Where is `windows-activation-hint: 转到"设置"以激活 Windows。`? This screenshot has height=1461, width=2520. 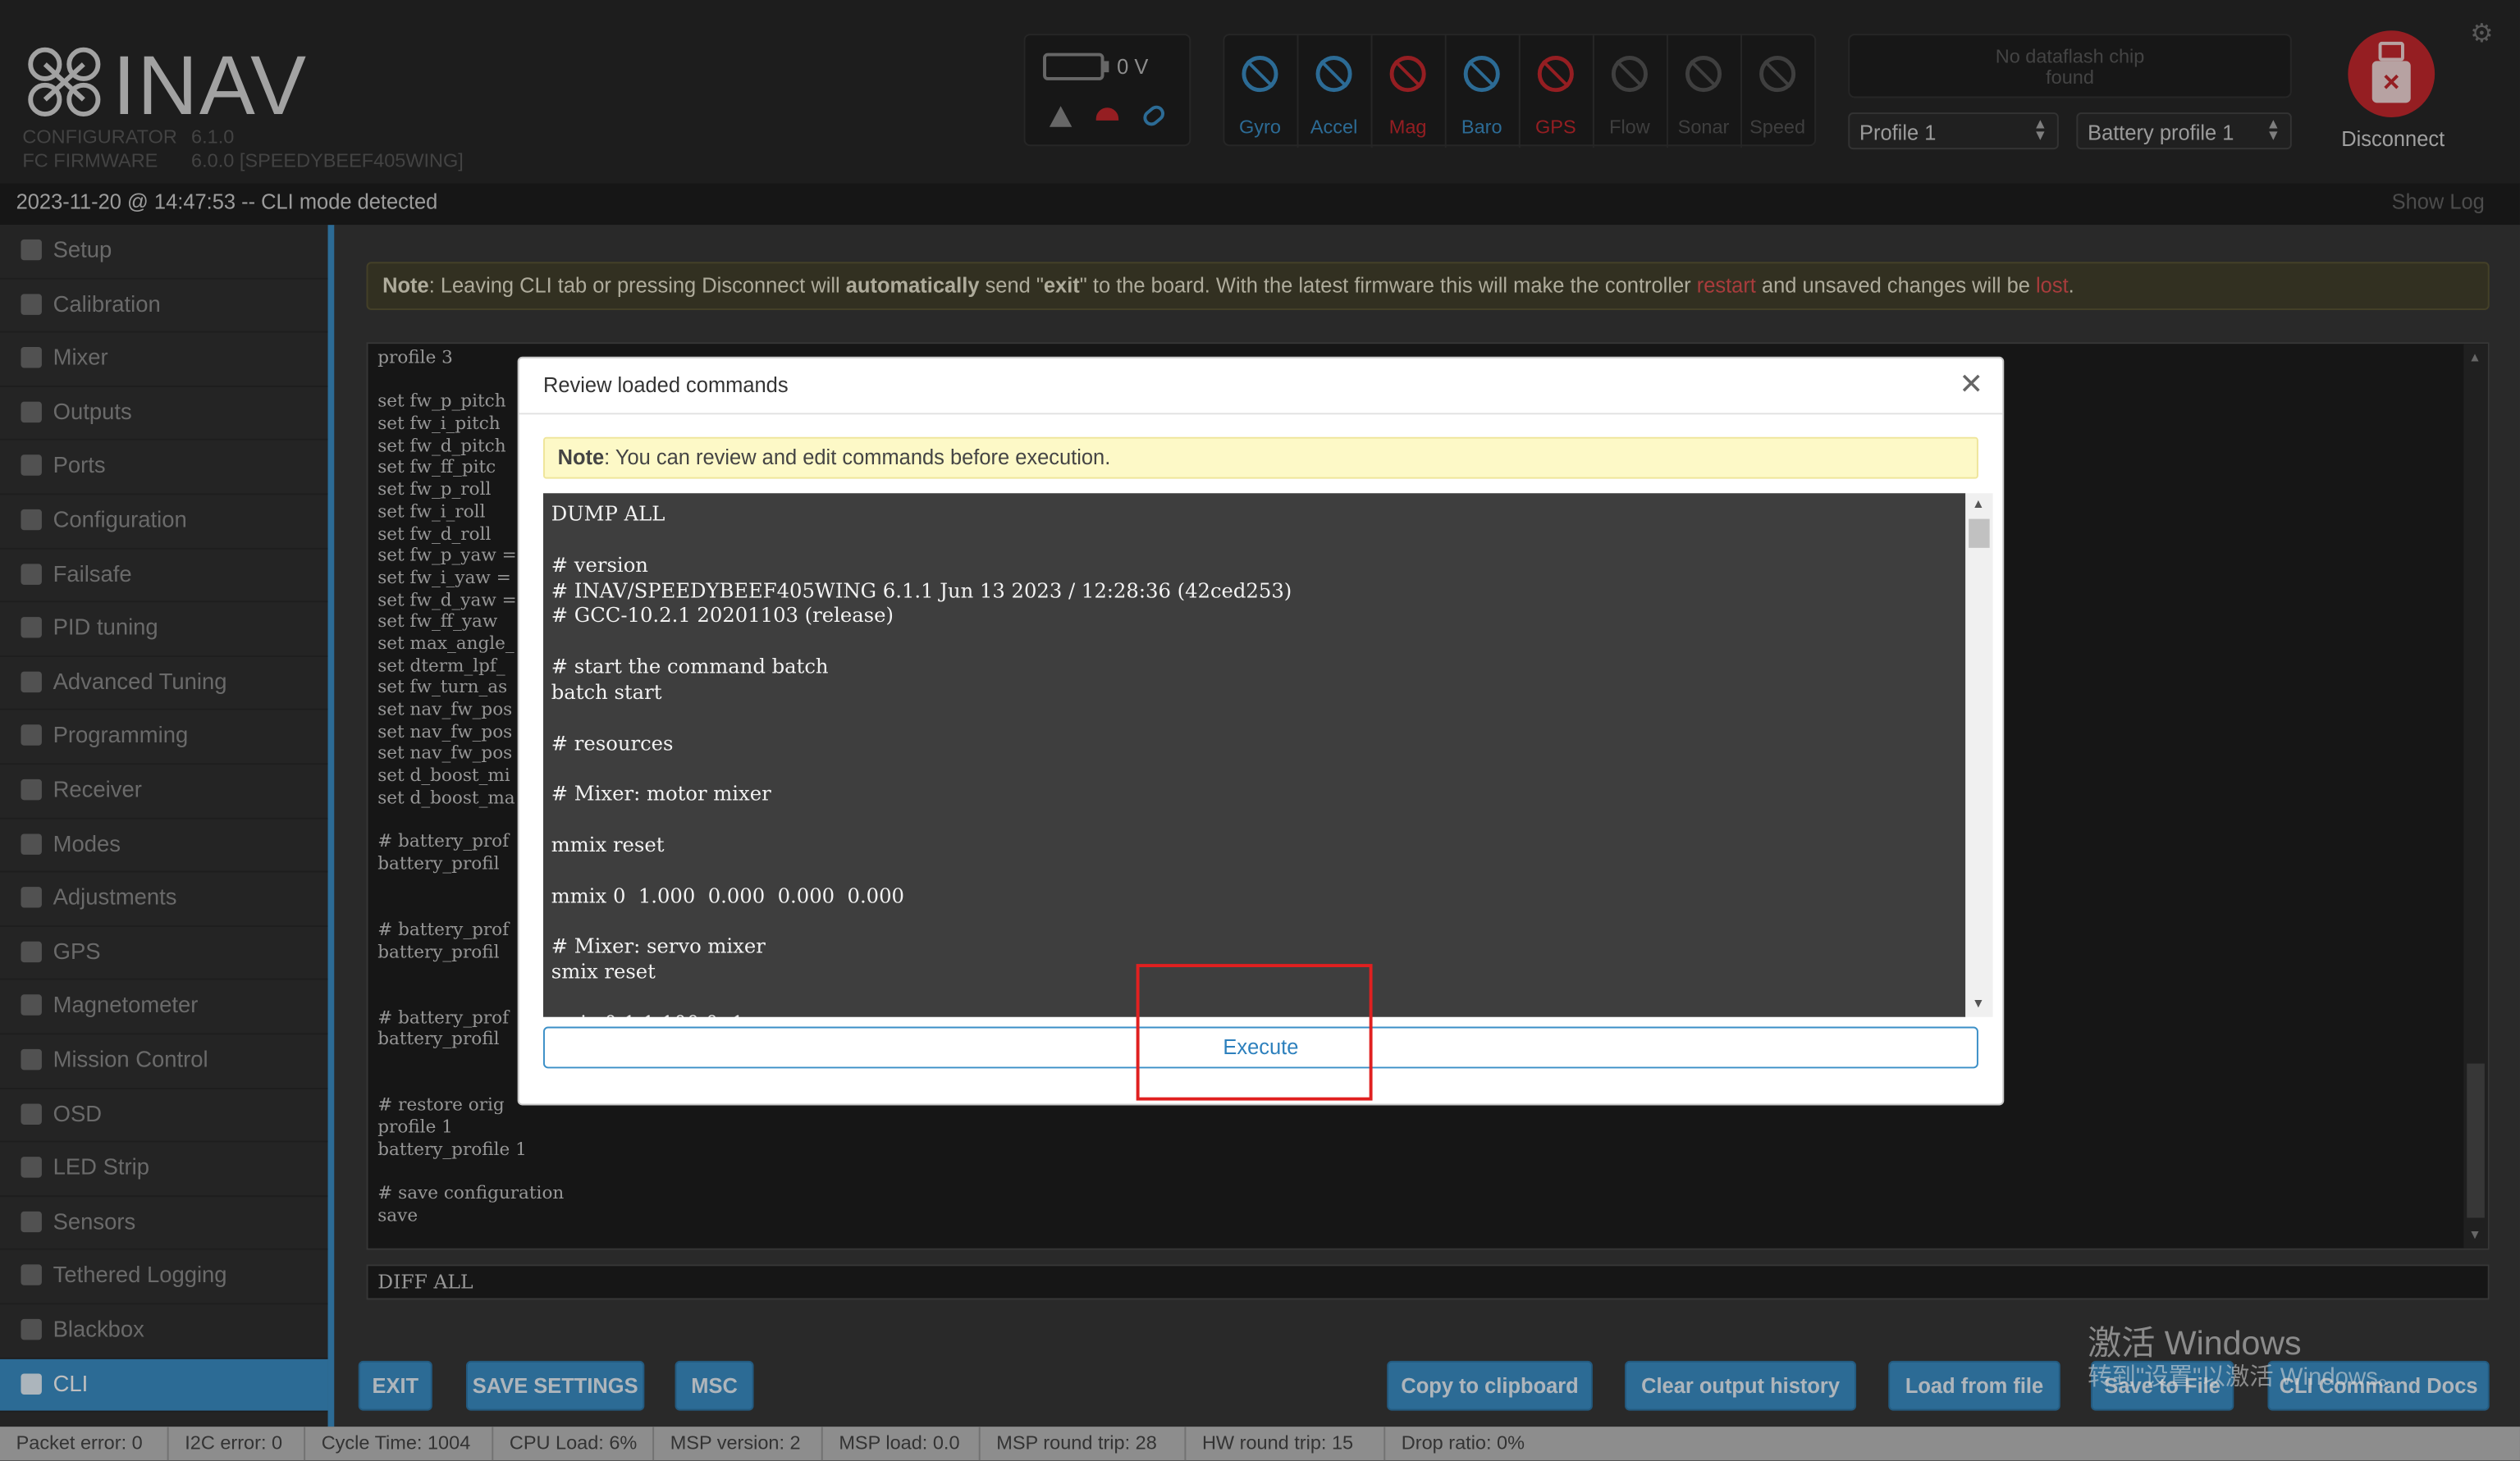 windows-activation-hint: 转到"设置"以激活 Windows。 is located at coordinates (2245, 1377).